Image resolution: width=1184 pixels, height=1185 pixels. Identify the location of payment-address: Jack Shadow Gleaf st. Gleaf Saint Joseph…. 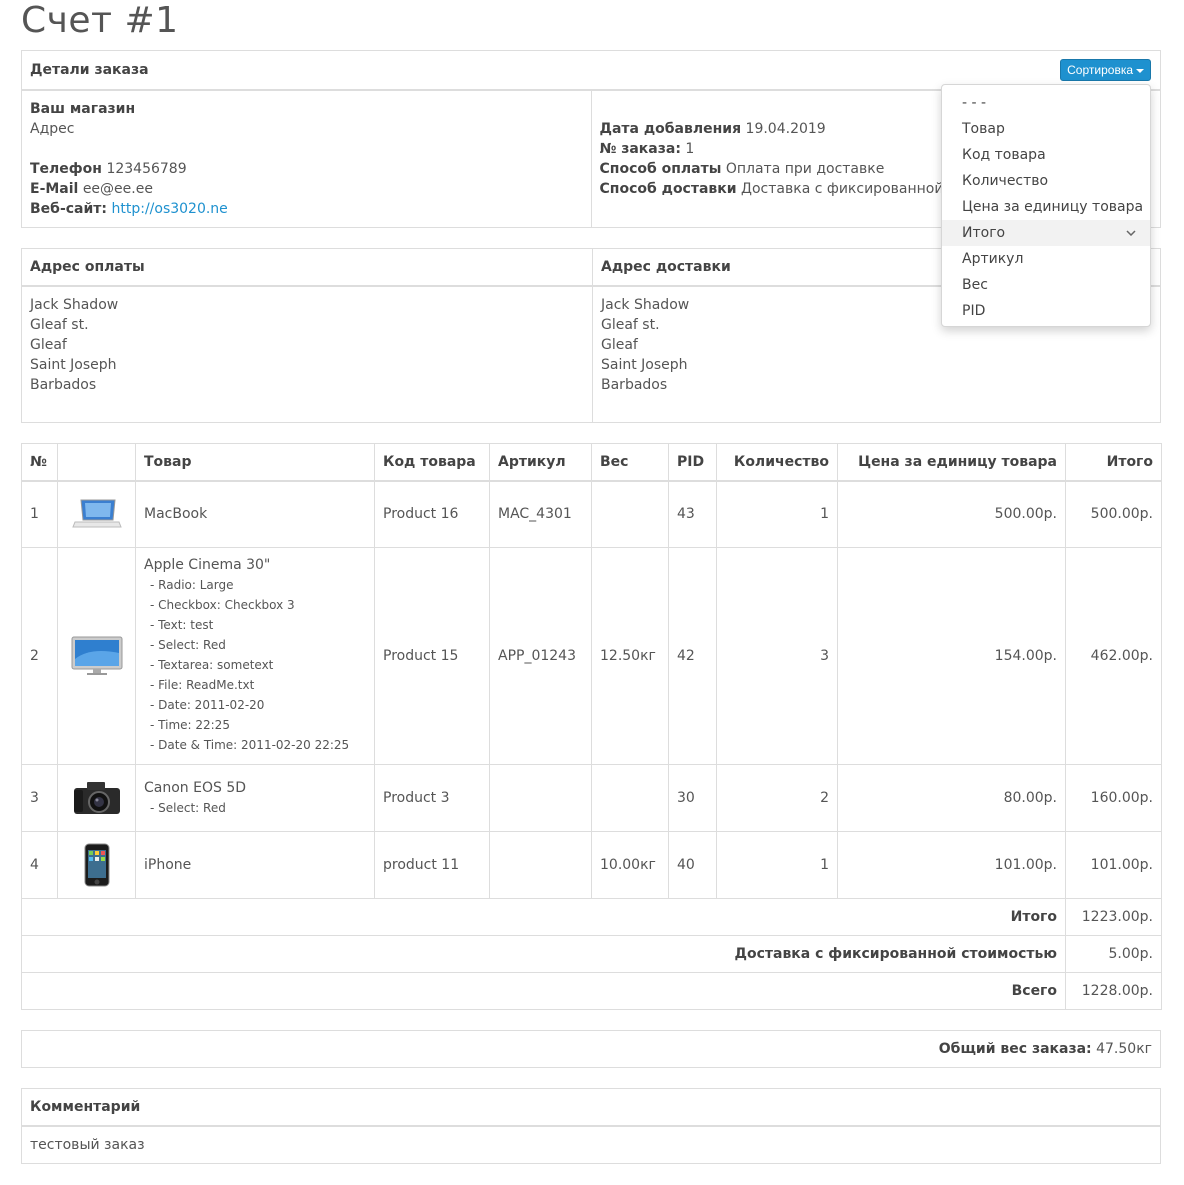
(307, 354).